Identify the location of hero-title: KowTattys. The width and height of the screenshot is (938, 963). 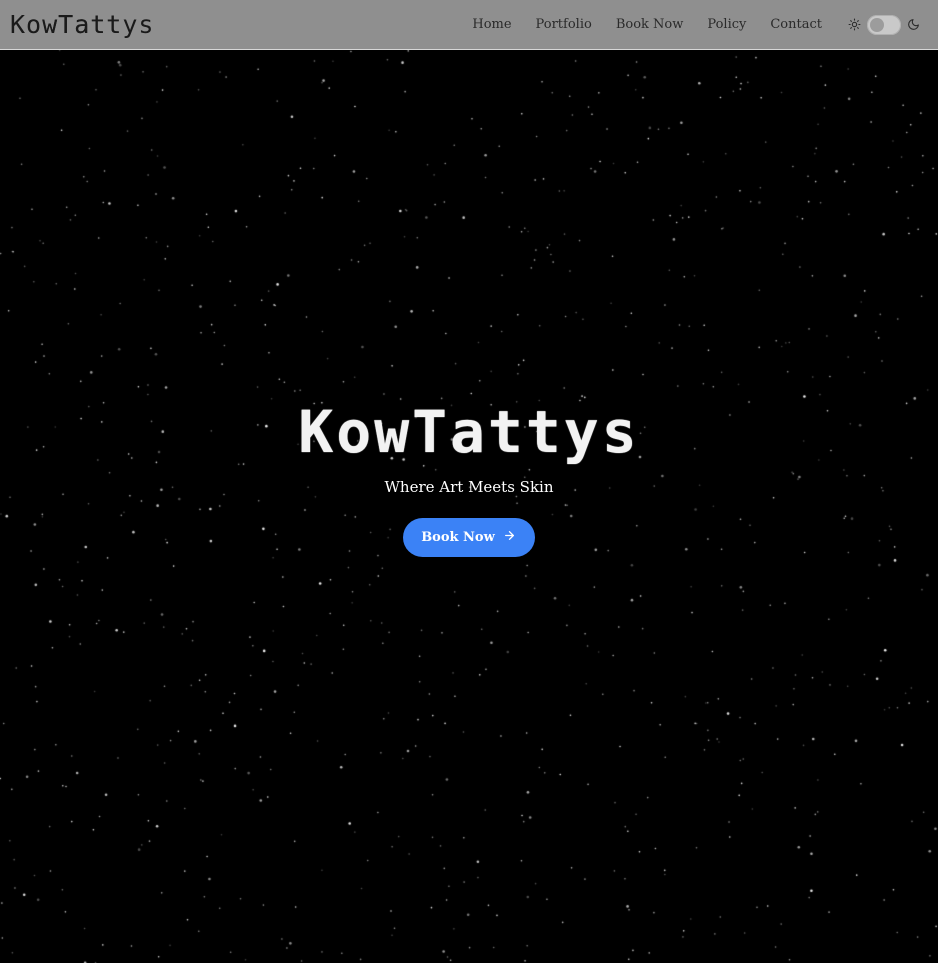
(469, 432).